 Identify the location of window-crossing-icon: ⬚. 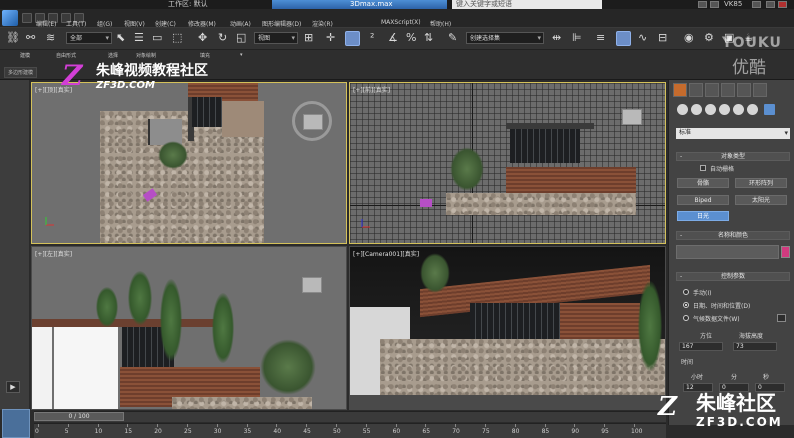
(177, 38).